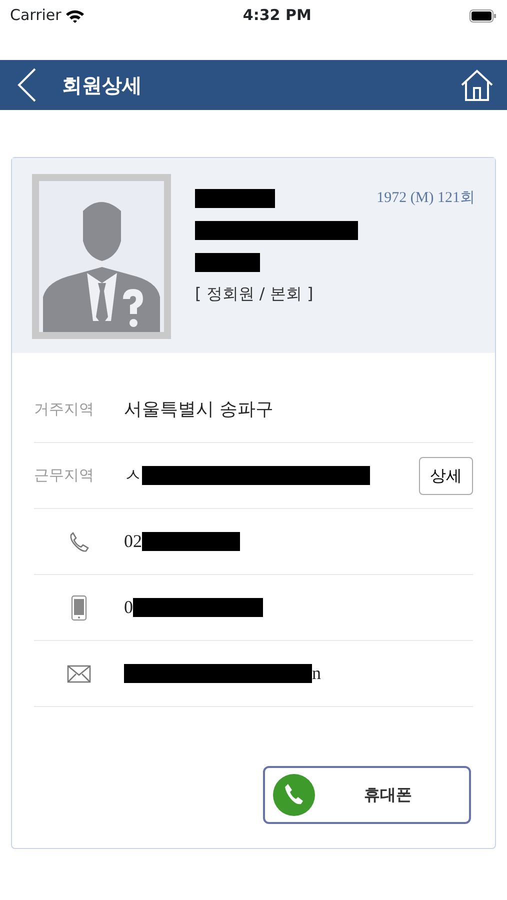 The image size is (507, 900). Describe the element at coordinates (36, 15) in the screenshot. I see `carrier-label: Carrier` at that location.